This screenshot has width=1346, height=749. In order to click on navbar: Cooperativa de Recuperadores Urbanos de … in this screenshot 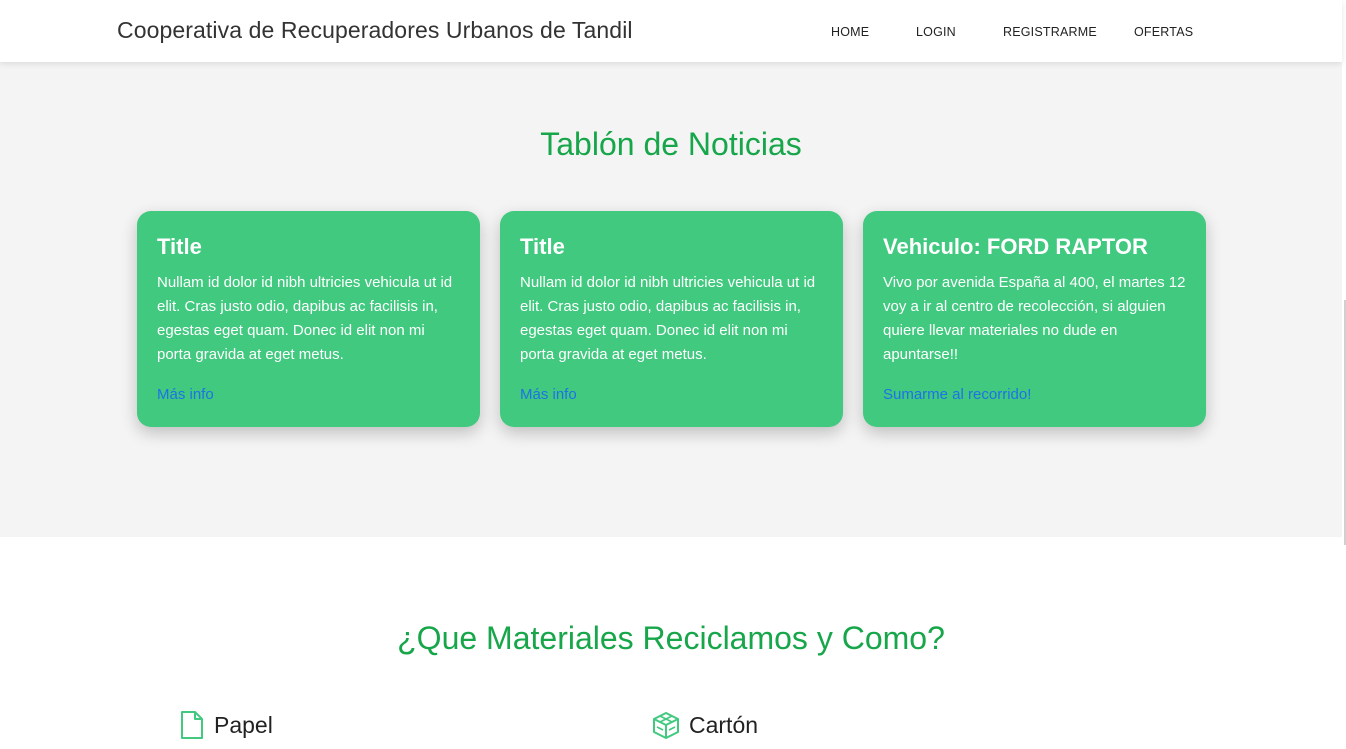, I will do `click(671, 31)`.